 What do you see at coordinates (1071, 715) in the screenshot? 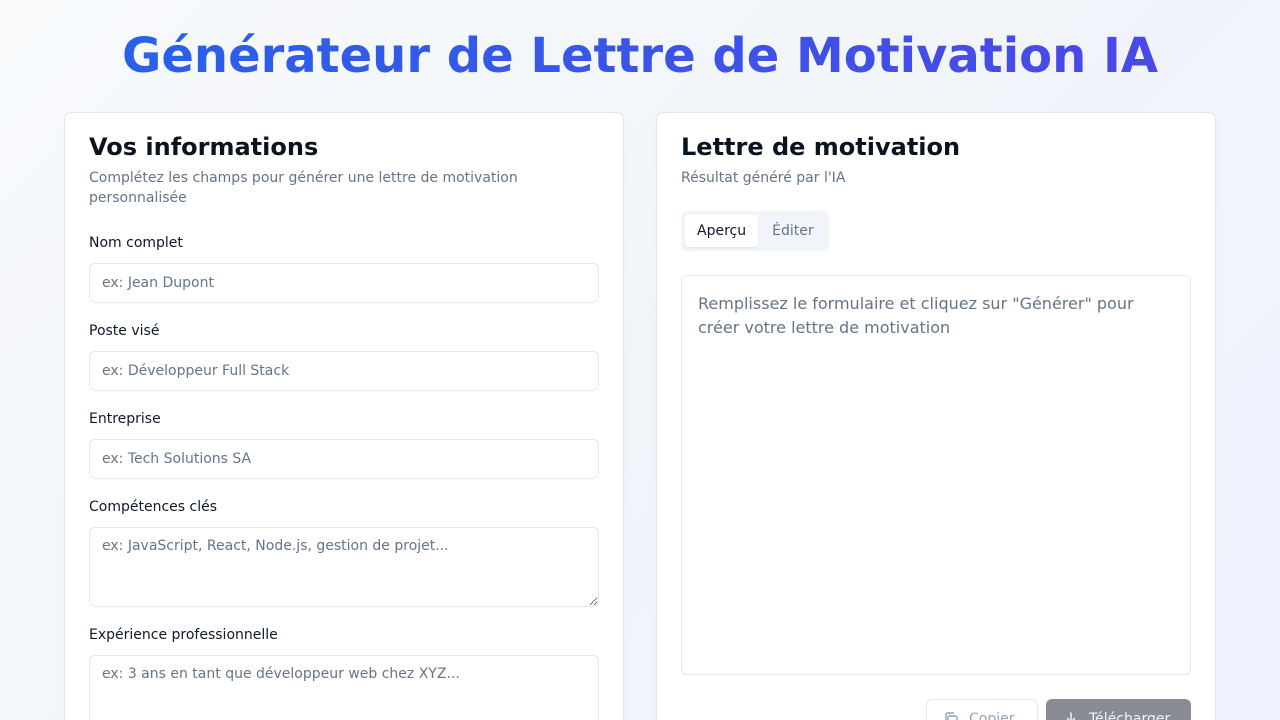
I see `download-icon` at bounding box center [1071, 715].